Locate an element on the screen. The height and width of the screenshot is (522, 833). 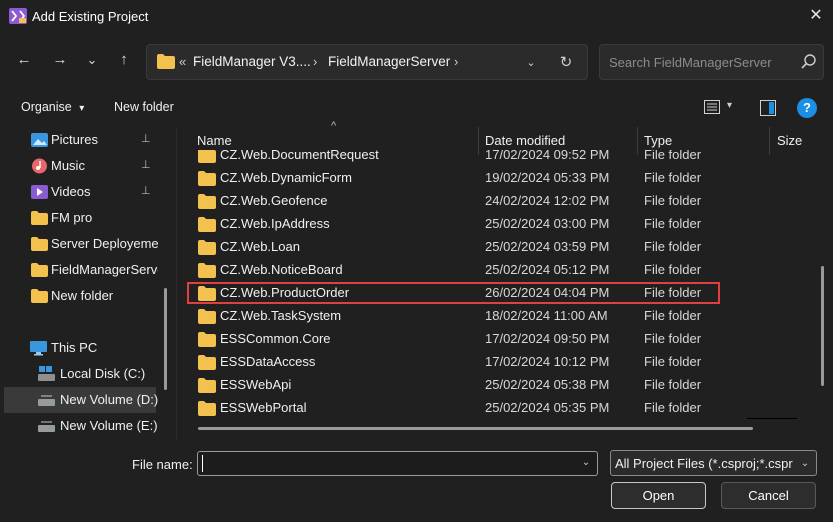
sidebar-item-label: Videos is located at coordinates (71, 191).